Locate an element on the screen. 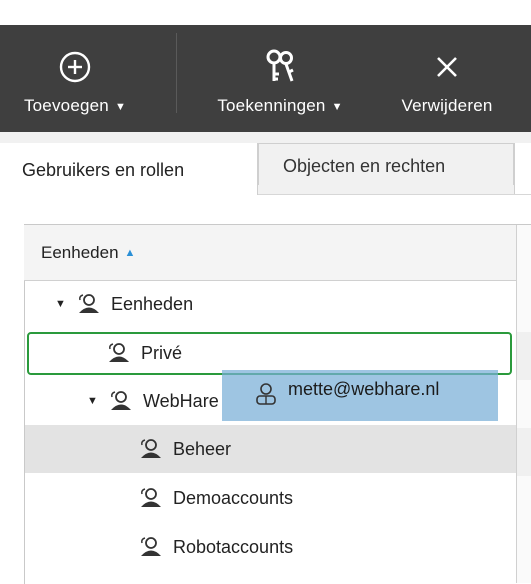 This screenshot has height=584, width=531. add-button: Toevoegen ▼ is located at coordinates (75, 78).